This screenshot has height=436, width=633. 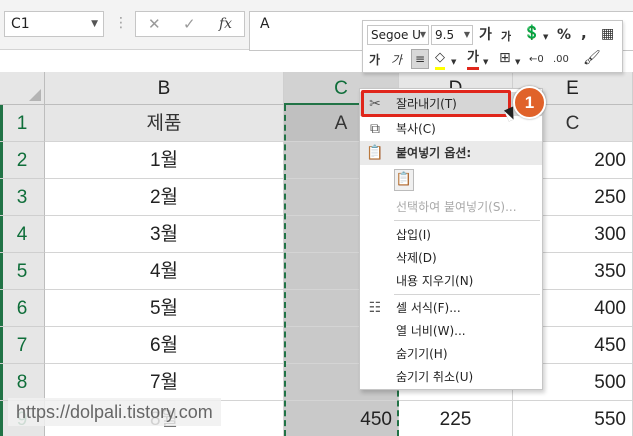 I want to click on menu-item-label: 삭제(D), so click(x=416, y=258).